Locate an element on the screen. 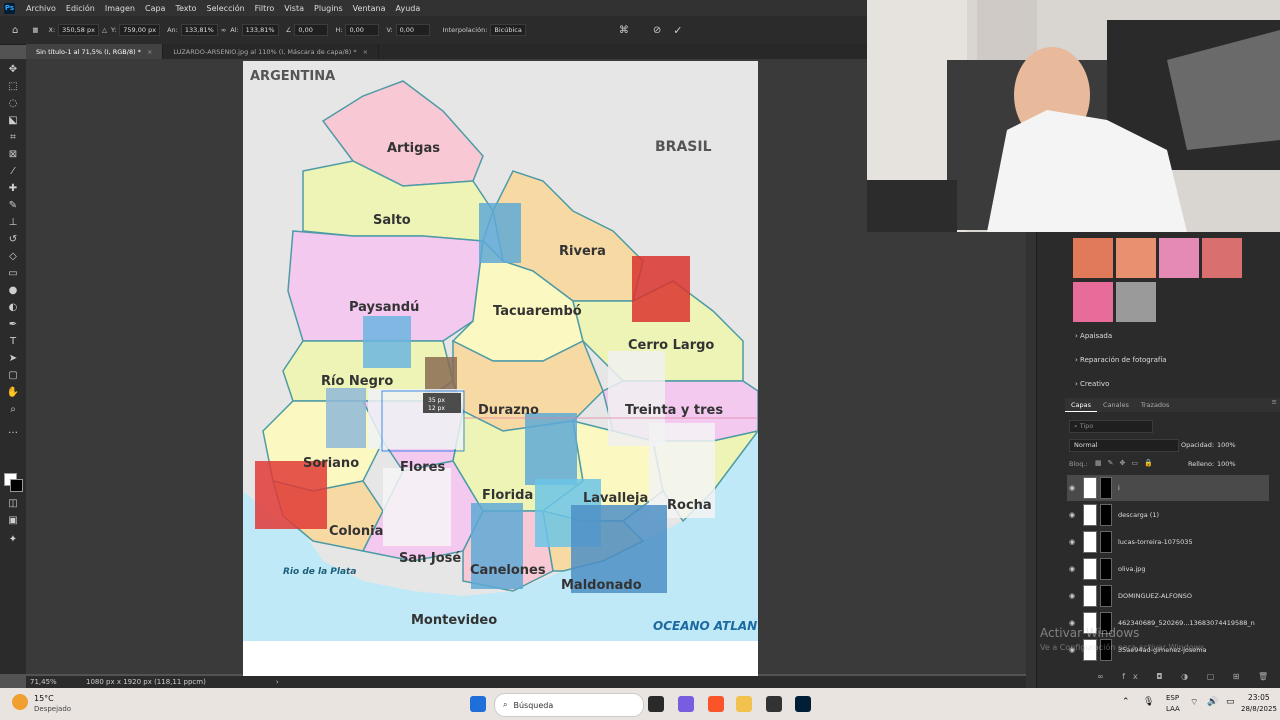  warp-icon: ⌘ is located at coordinates (624, 30).